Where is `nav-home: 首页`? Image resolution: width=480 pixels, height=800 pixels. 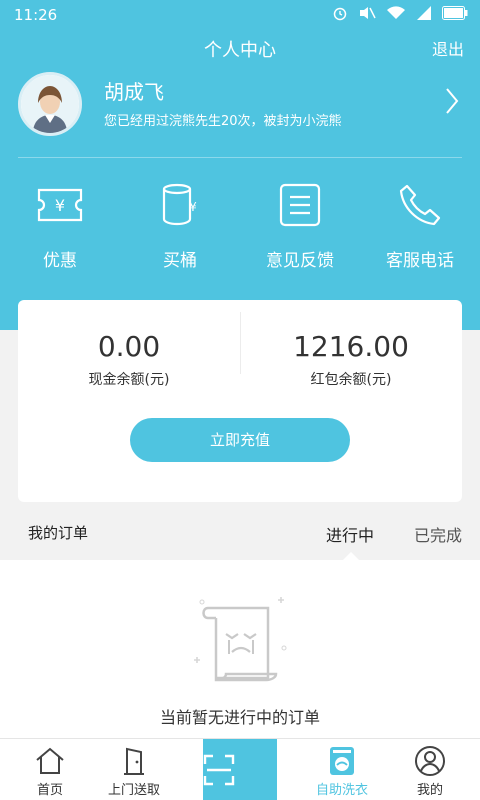
nav-home: 首页 is located at coordinates (50, 769).